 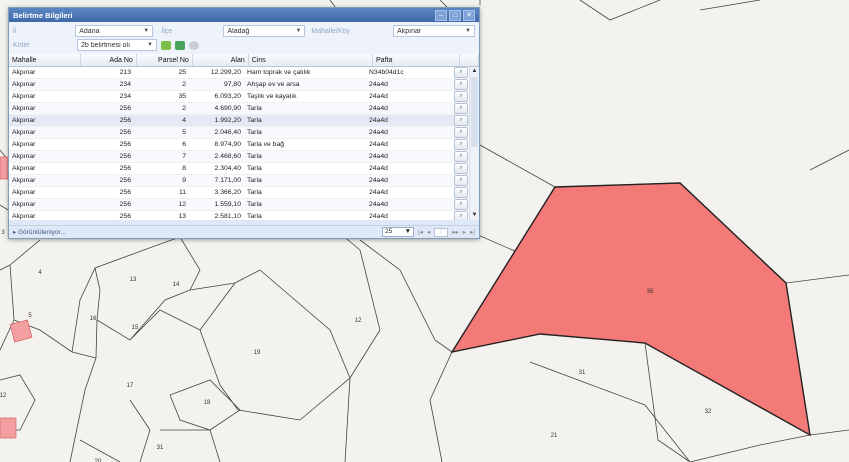 I want to click on minimize-icon: –, so click(x=441, y=15).